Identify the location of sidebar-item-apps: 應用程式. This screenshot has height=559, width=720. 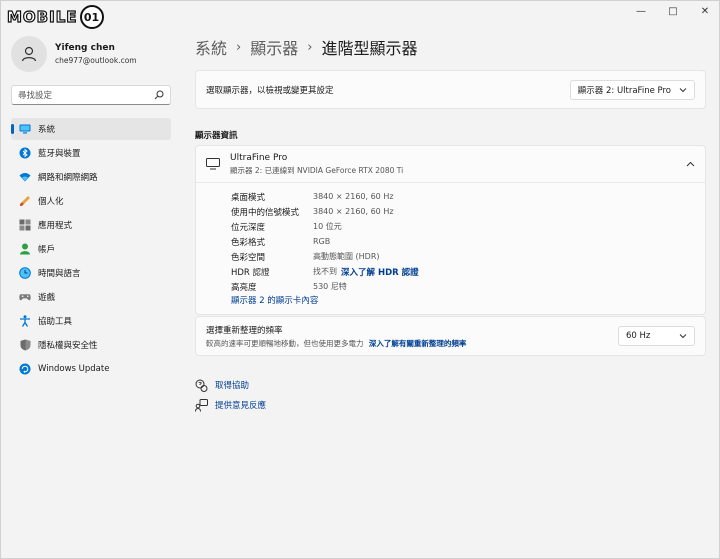
(91, 225).